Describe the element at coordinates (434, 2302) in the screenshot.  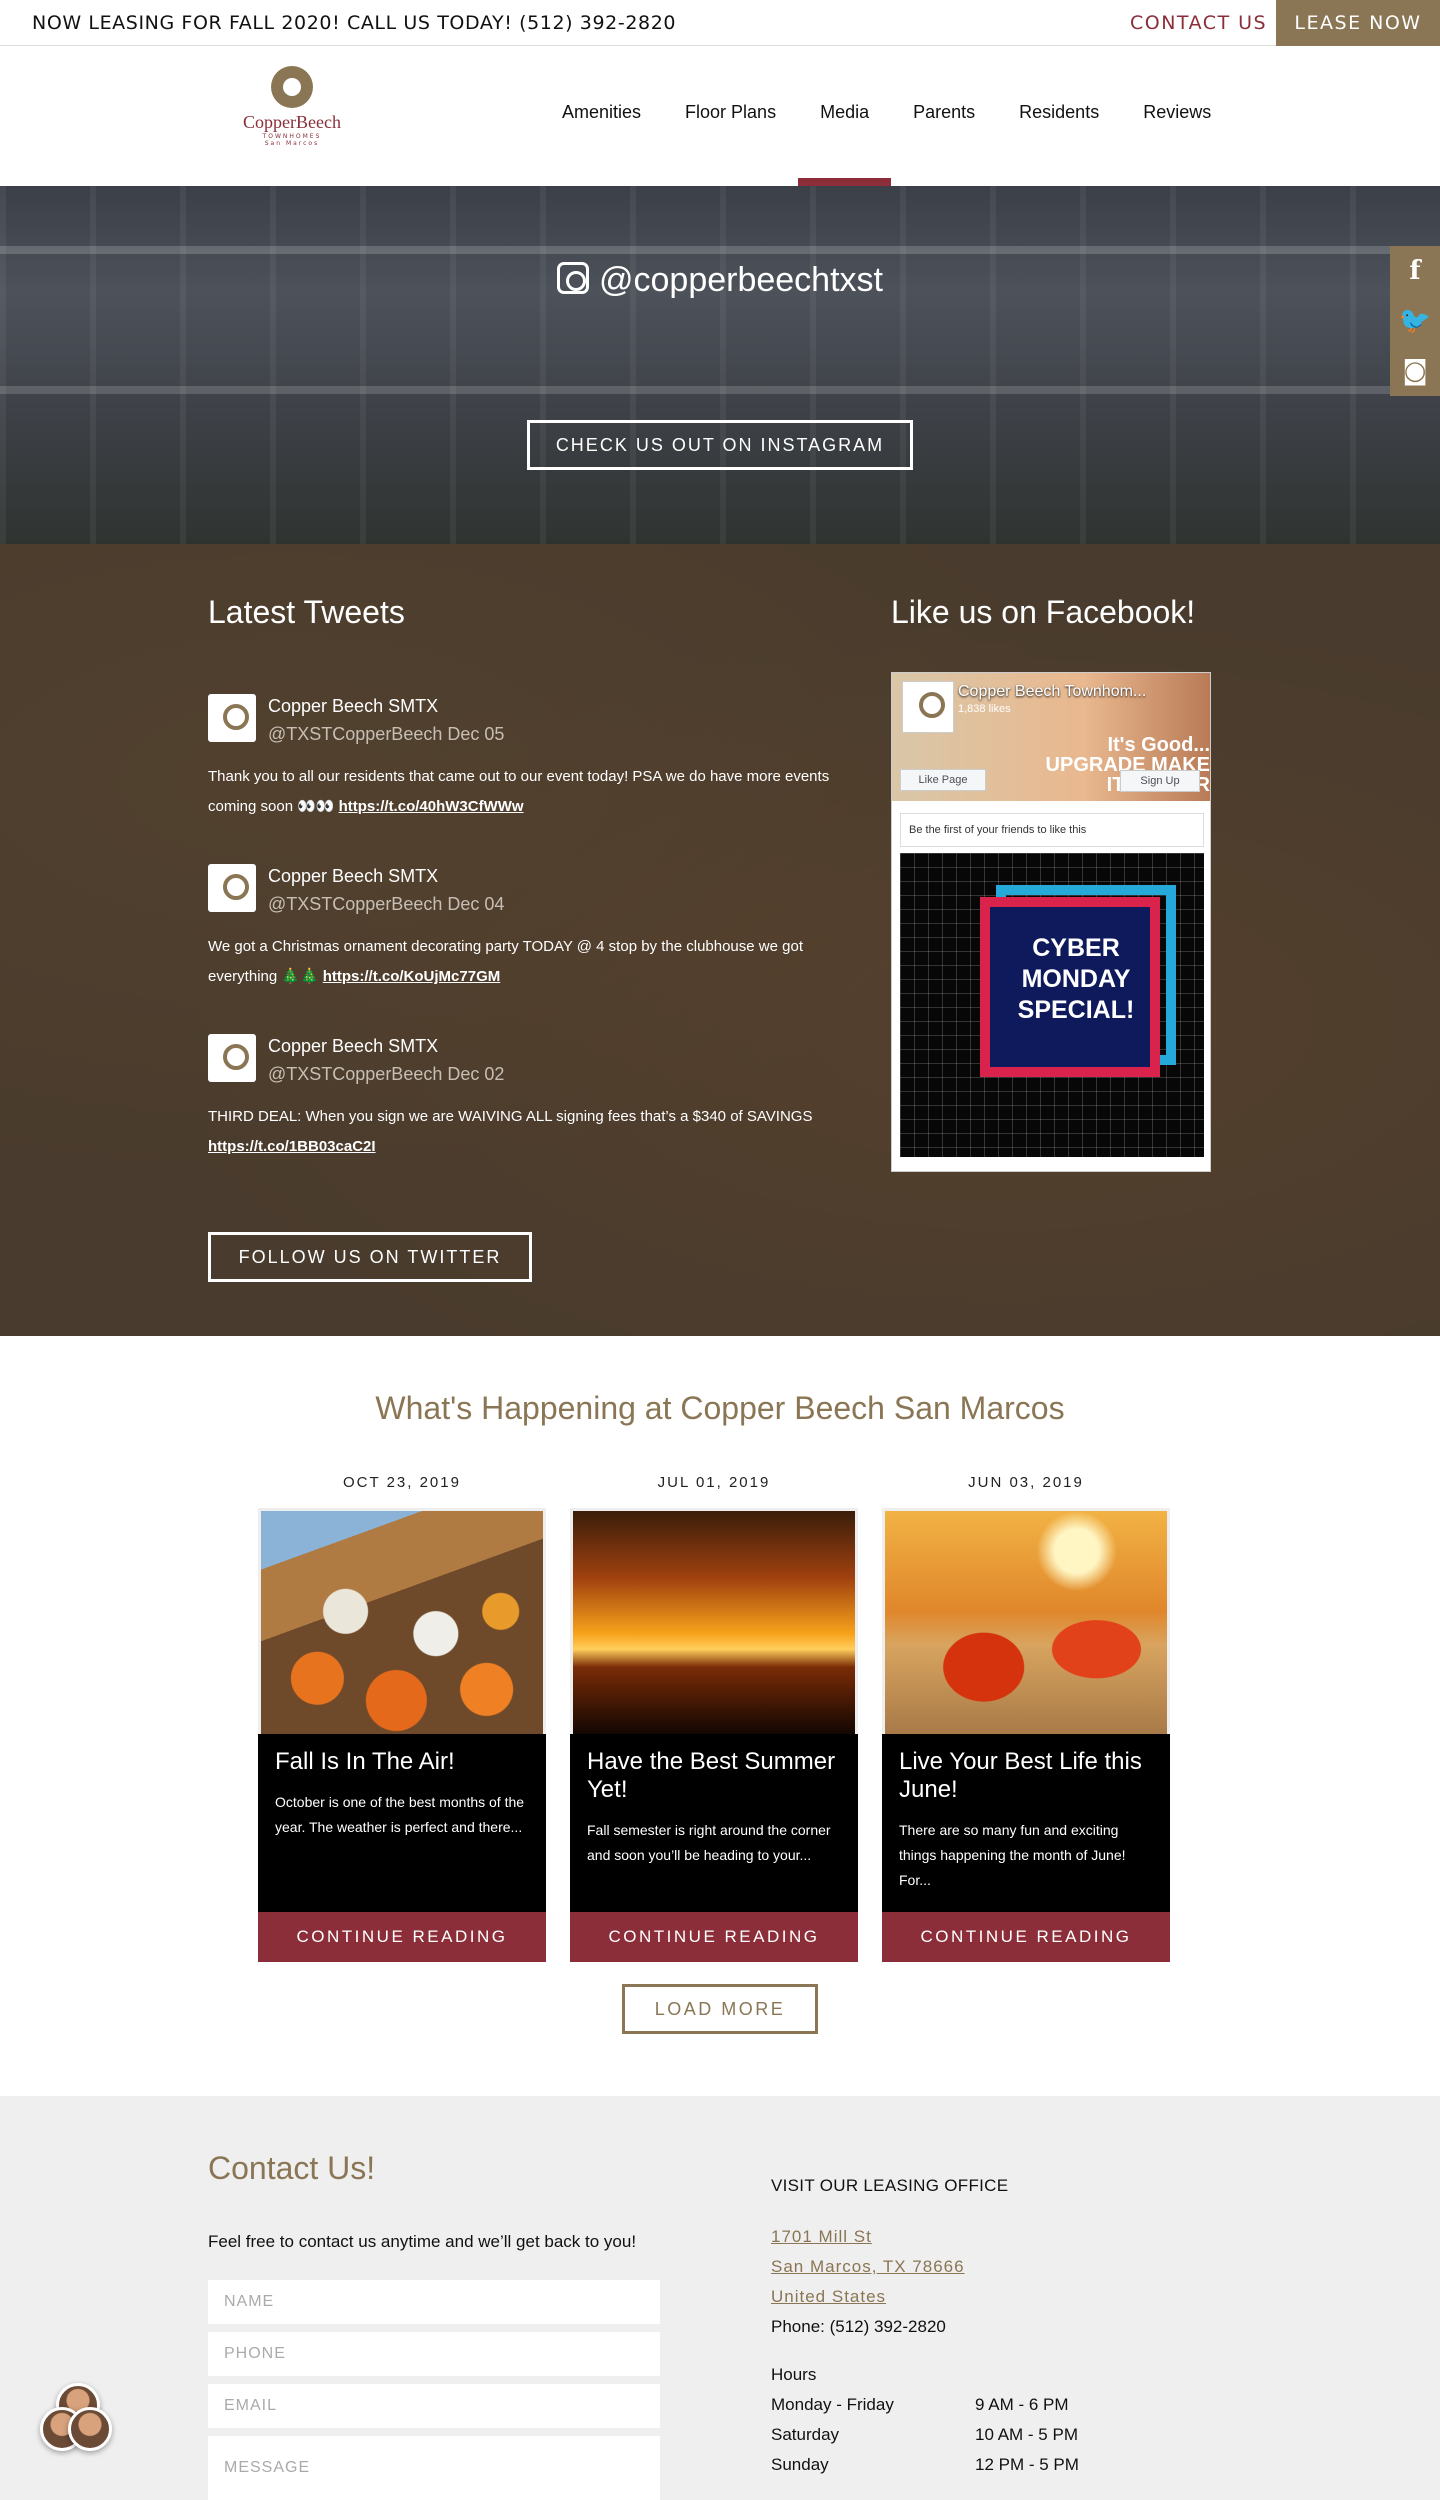
I see `name-field` at that location.